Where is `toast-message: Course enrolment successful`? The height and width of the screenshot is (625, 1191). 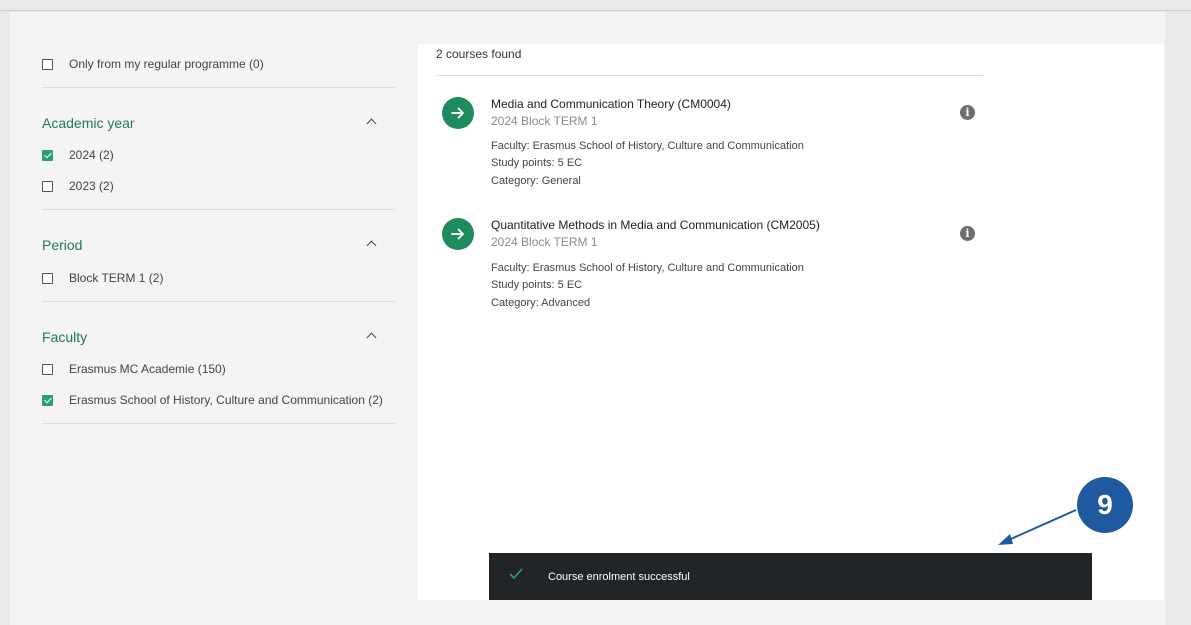 toast-message: Course enrolment successful is located at coordinates (619, 577).